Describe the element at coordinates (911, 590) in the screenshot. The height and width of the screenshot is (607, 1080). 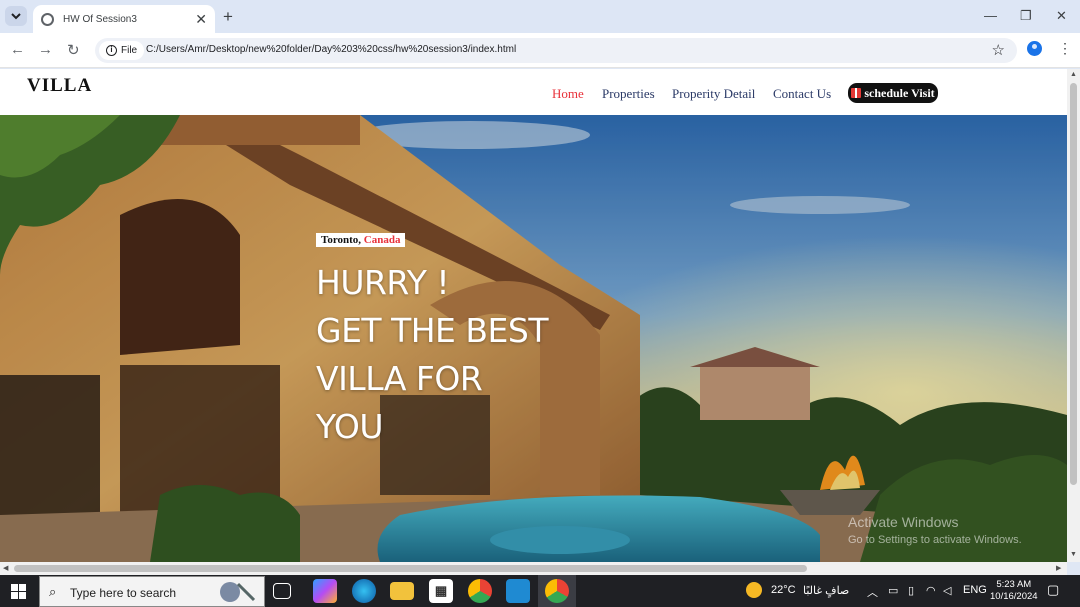
I see `battery-icon: ▯` at that location.